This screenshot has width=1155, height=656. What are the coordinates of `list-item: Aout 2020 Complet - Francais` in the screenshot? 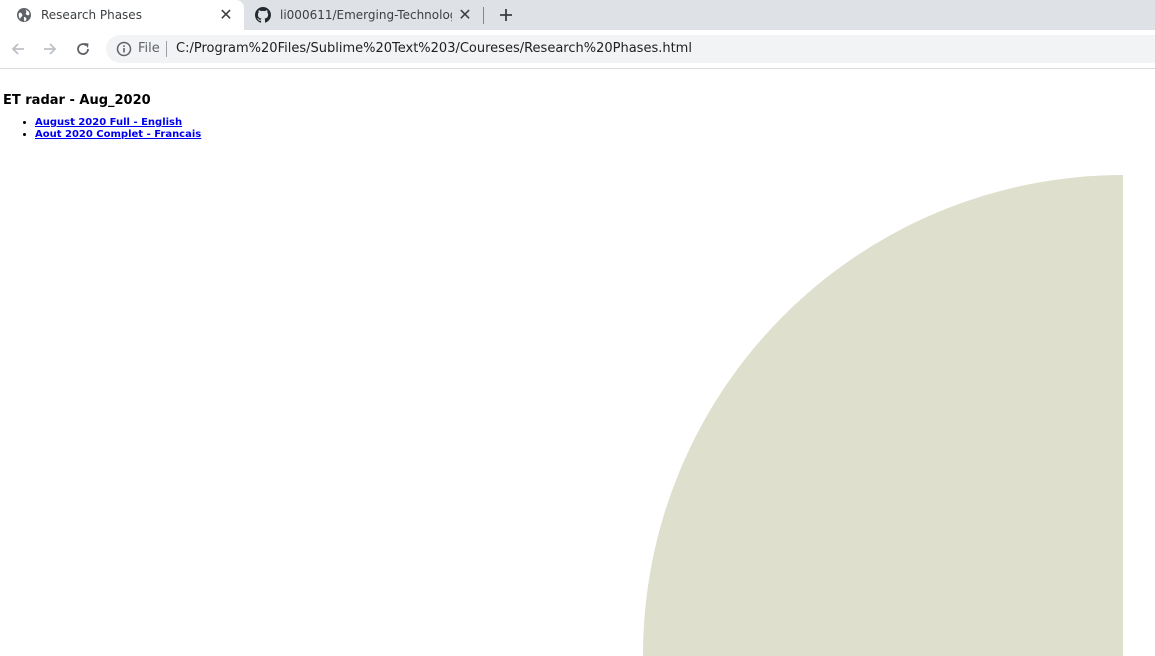 It's located at (118, 135).